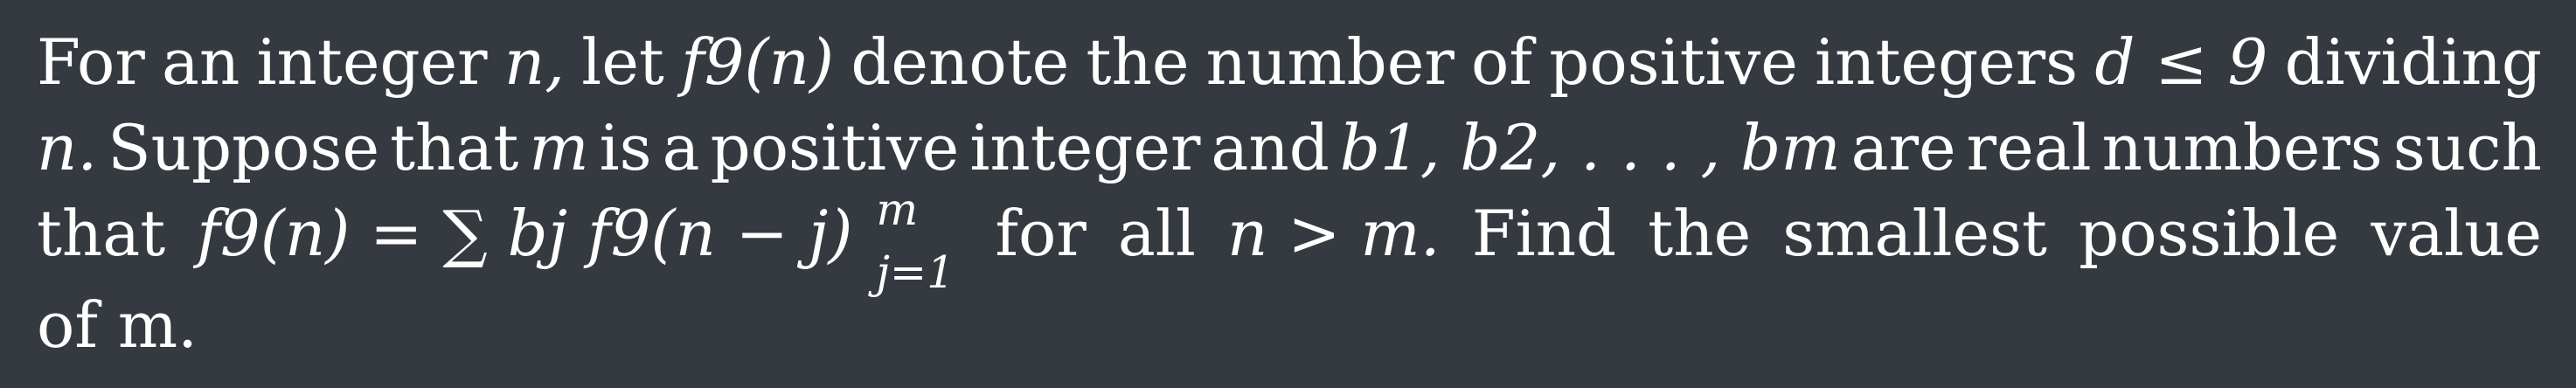 The image size is (2576, 388). What do you see at coordinates (1544, 233) in the screenshot?
I see `word: Find` at bounding box center [1544, 233].